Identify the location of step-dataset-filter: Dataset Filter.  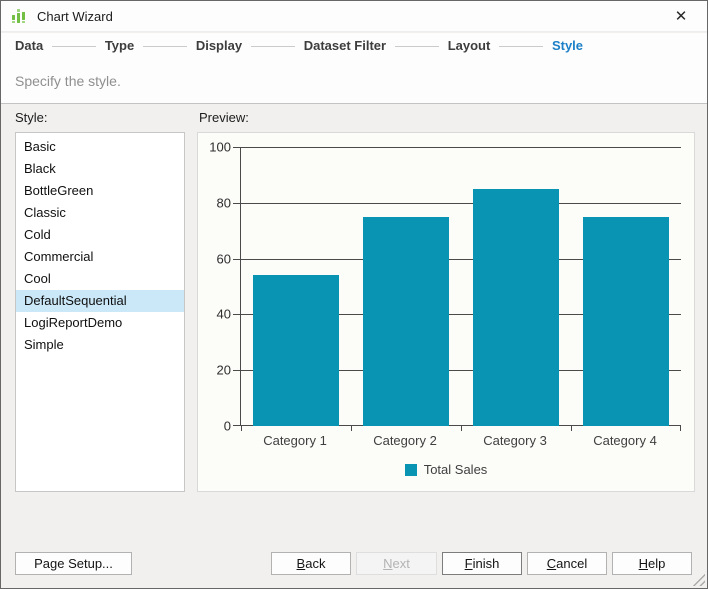
(345, 45).